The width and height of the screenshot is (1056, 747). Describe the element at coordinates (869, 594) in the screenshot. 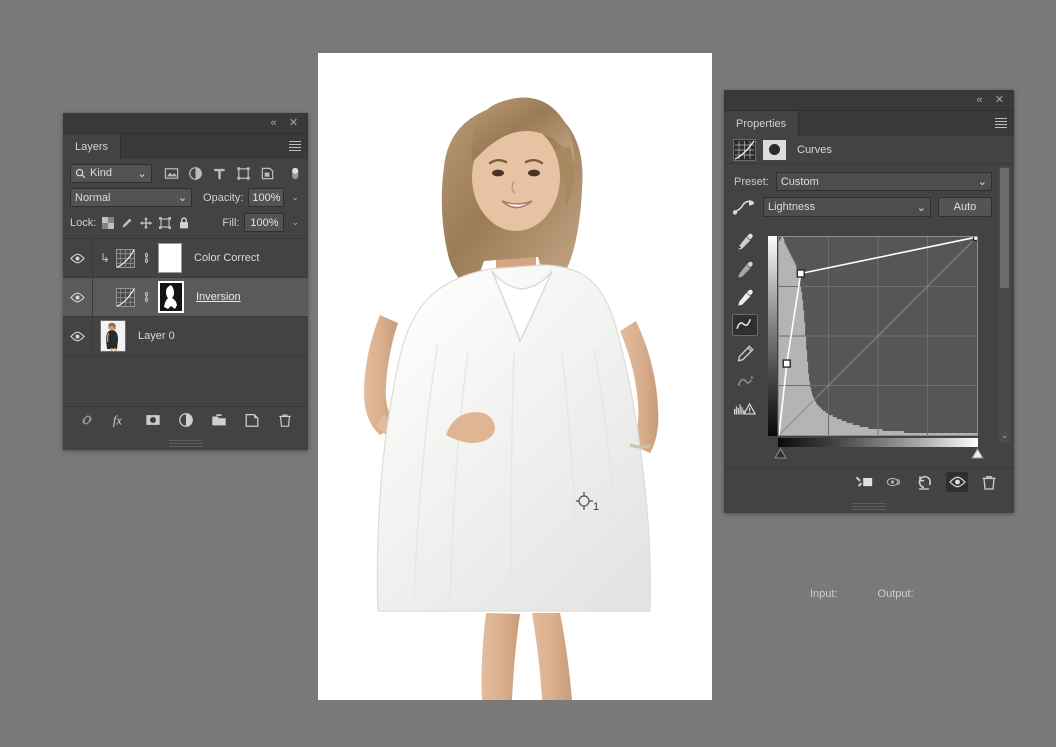

I see `input-output-row: Input: Output:` at that location.